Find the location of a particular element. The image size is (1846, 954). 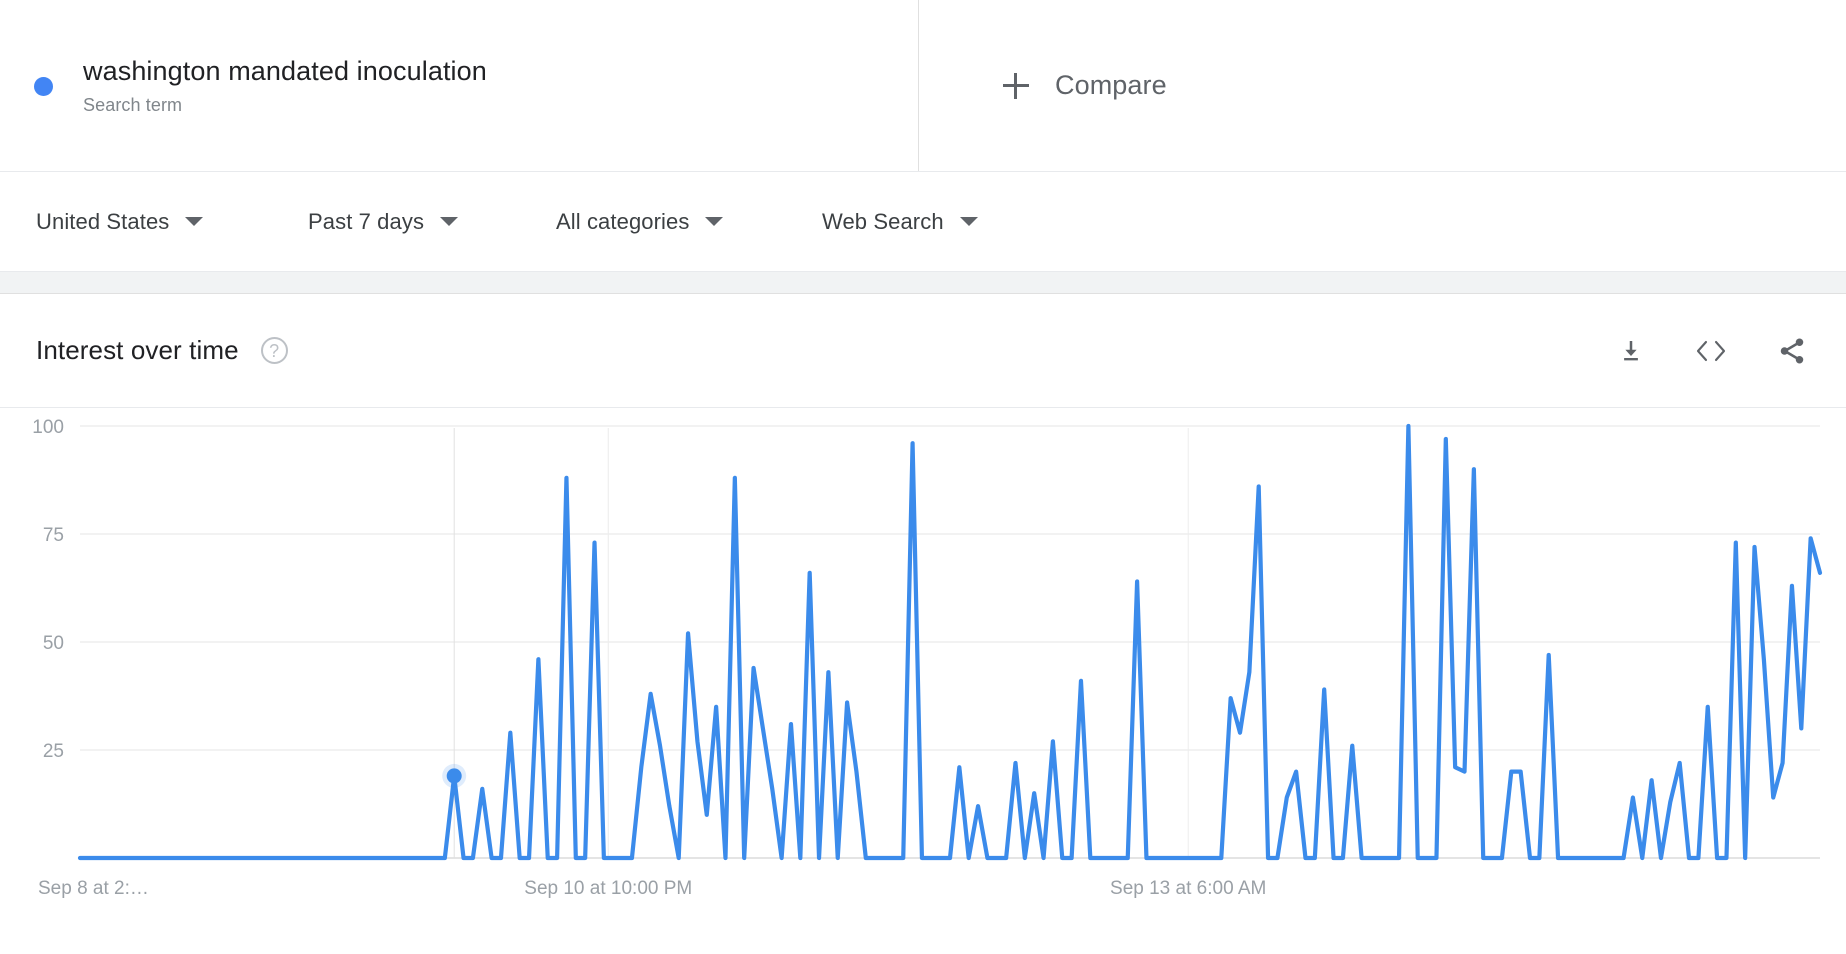

plus-icon is located at coordinates (1016, 85).